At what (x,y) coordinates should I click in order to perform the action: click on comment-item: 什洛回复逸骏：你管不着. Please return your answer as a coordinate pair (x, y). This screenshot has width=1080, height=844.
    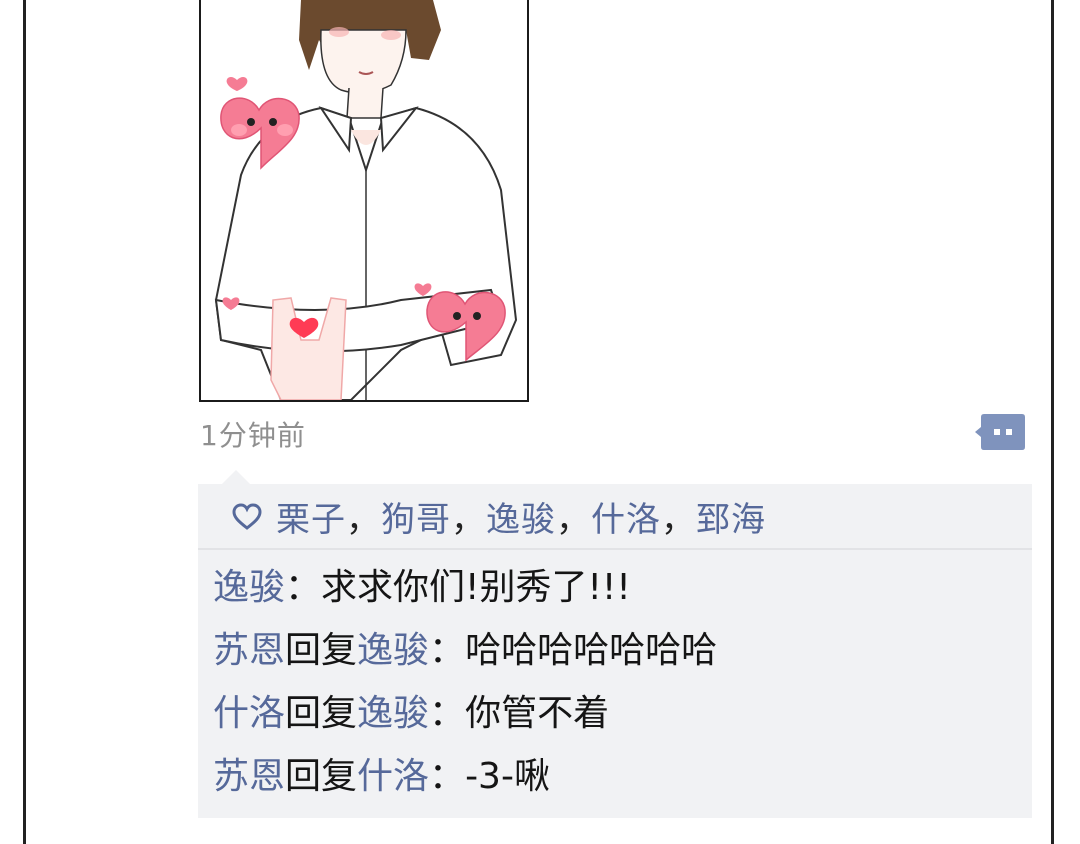
    Looking at the image, I should click on (465, 719).